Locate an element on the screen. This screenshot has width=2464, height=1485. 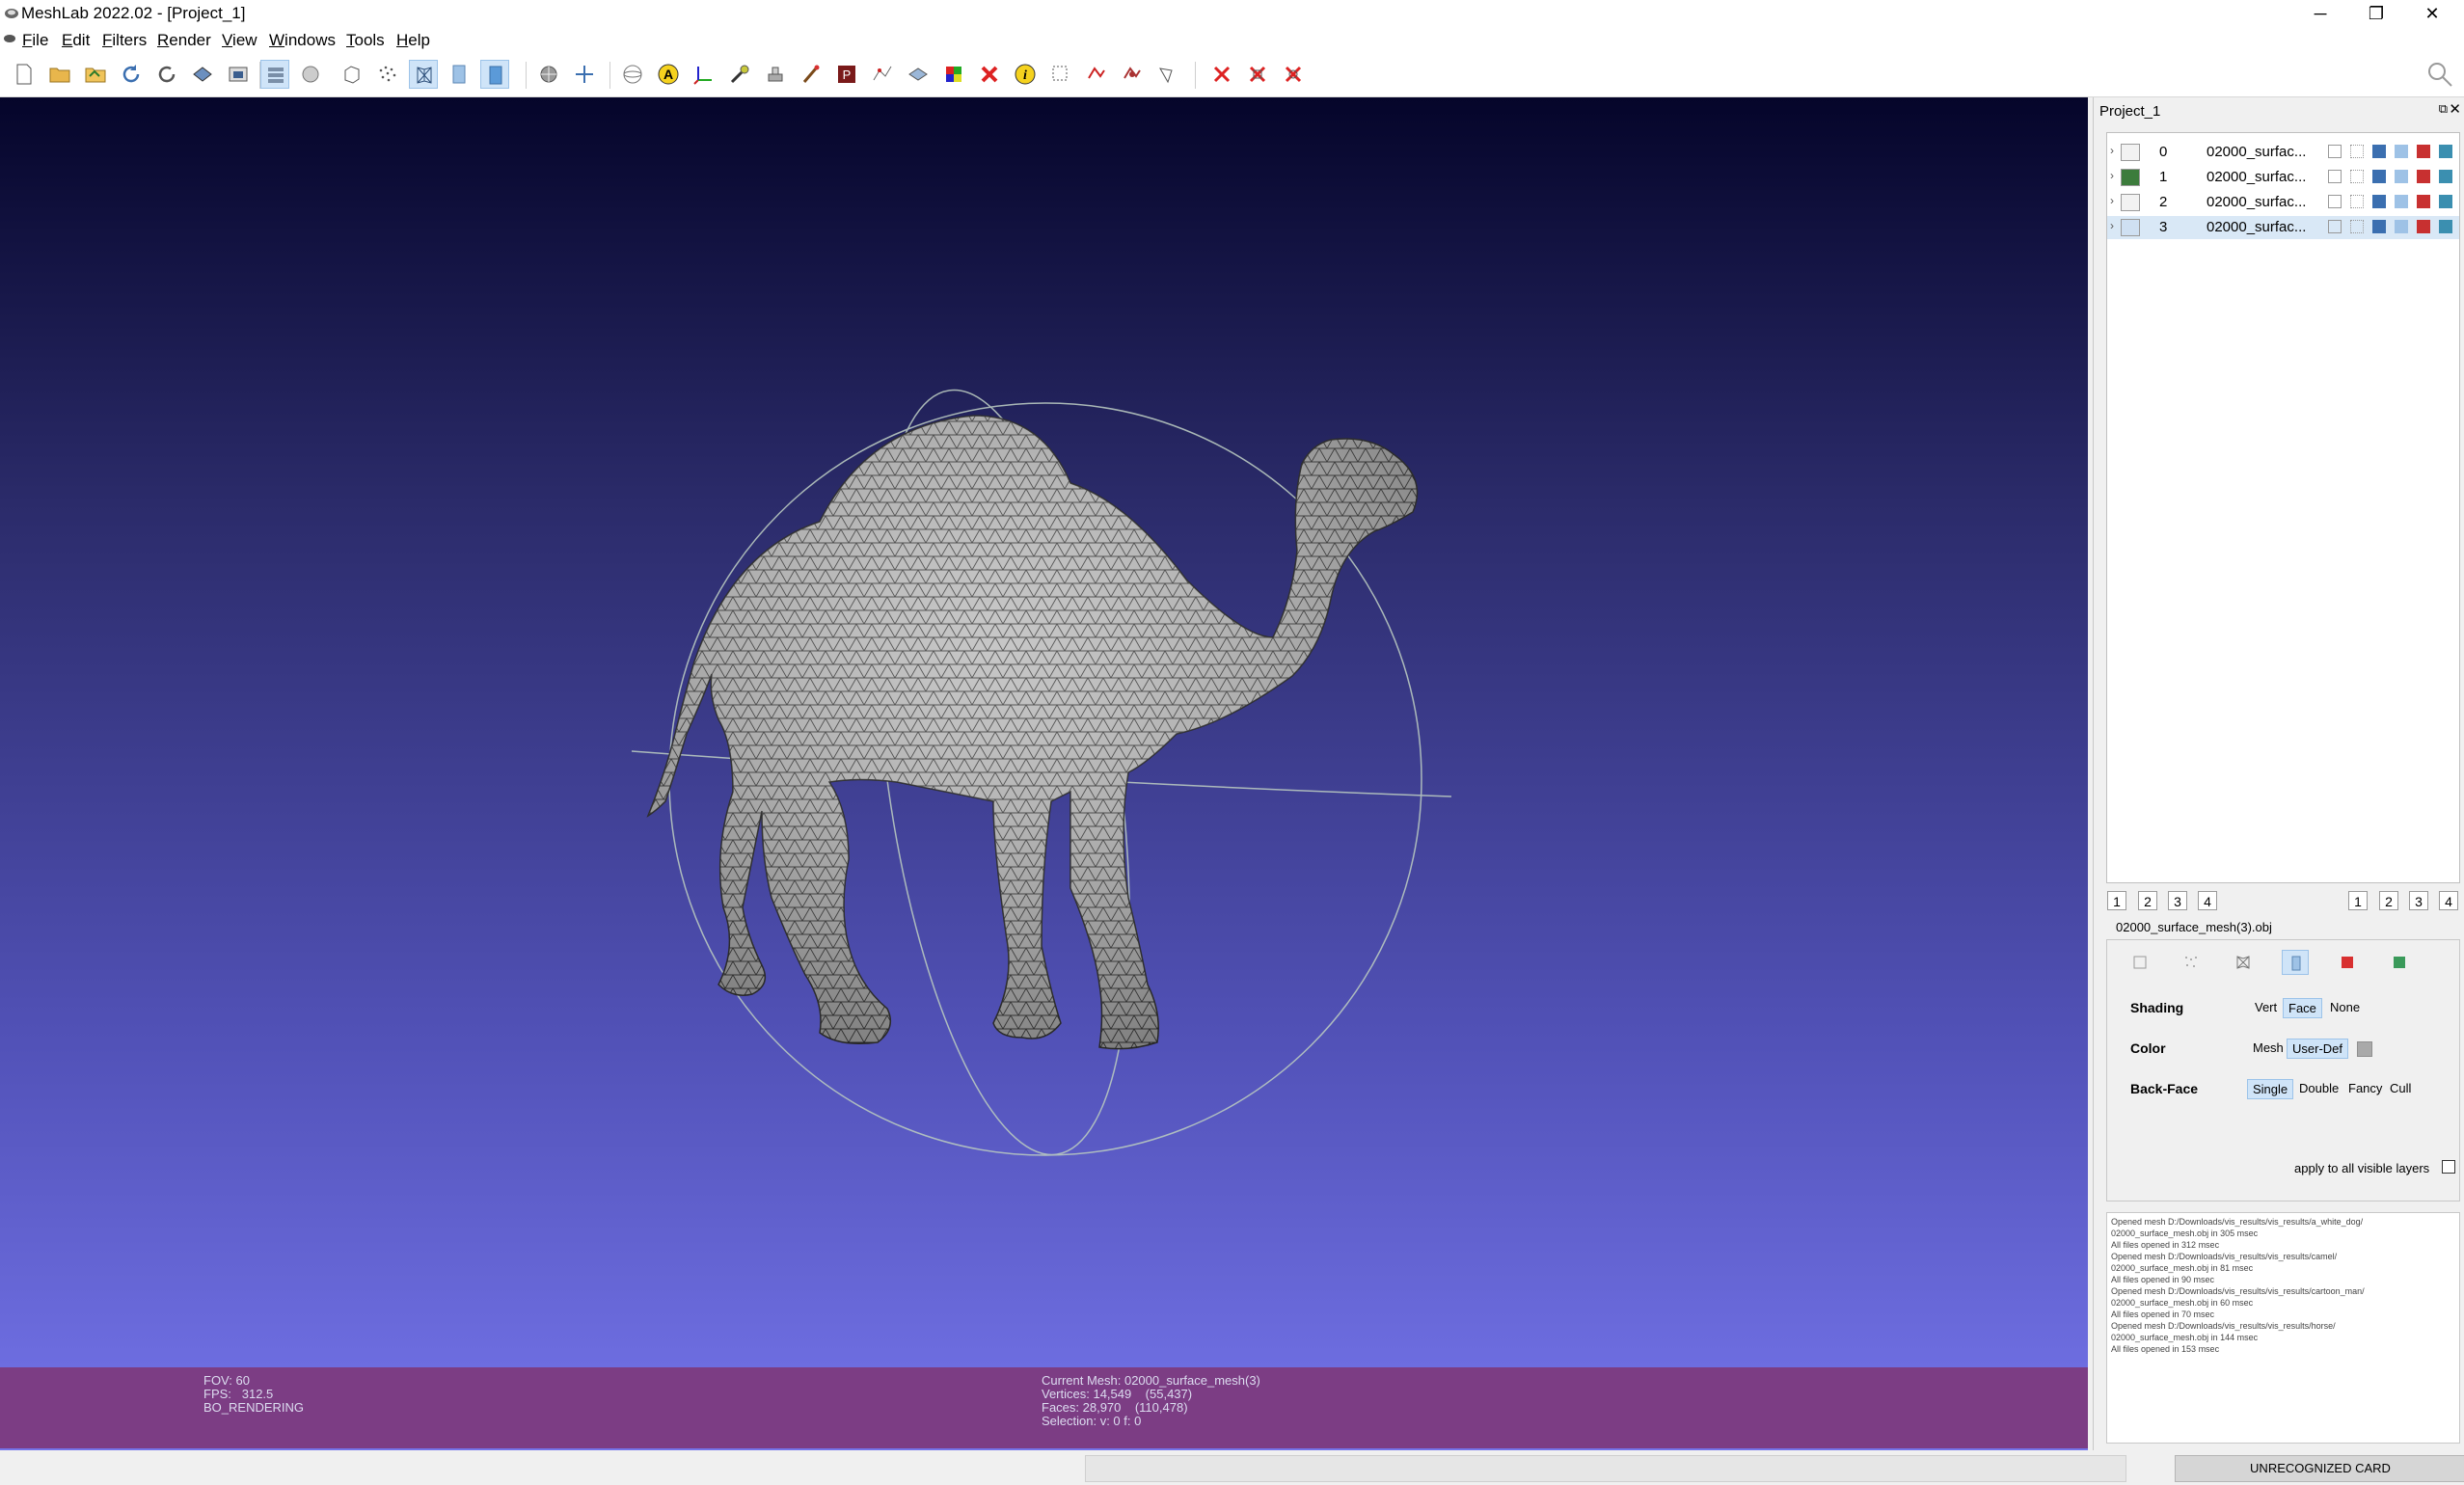
measure-tool-button is located at coordinates (739, 74).